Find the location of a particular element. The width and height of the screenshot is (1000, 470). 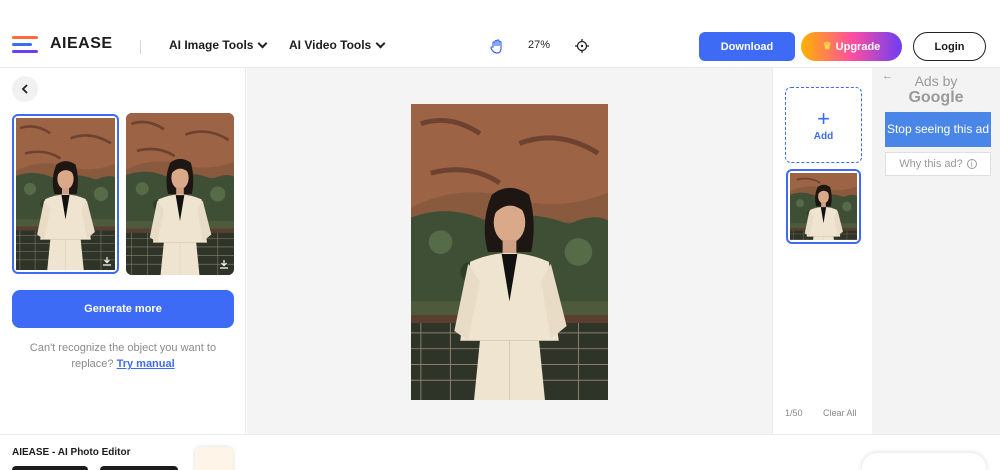

reference-image is located at coordinates (823, 206).